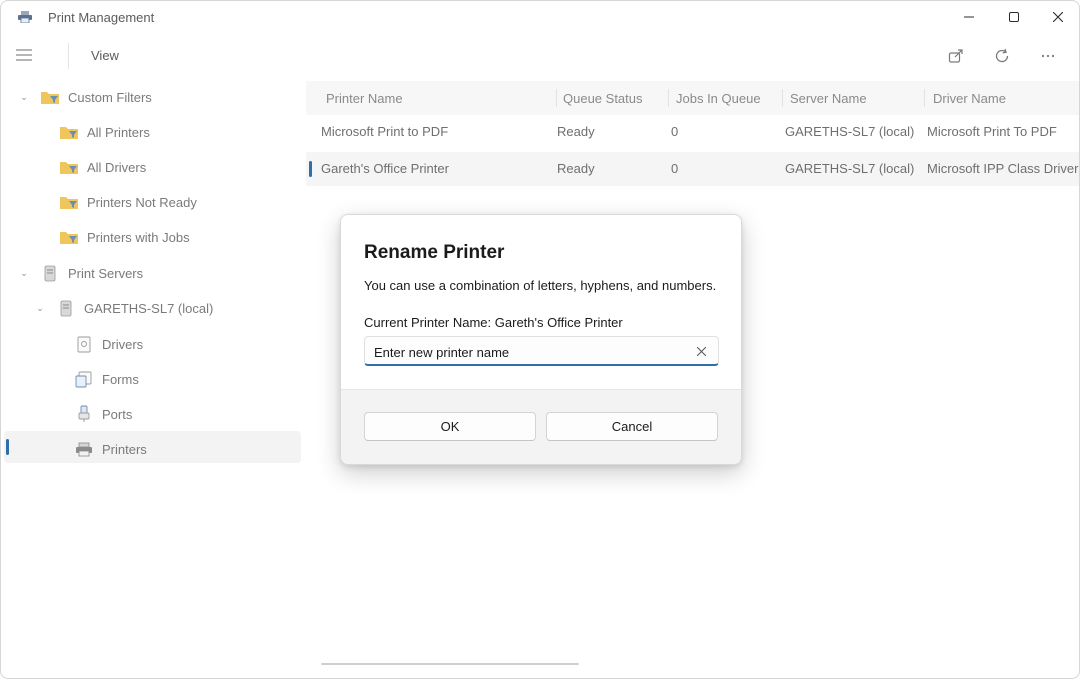 The height and width of the screenshot is (679, 1080). I want to click on nav-item-label: Printers, so click(124, 449).